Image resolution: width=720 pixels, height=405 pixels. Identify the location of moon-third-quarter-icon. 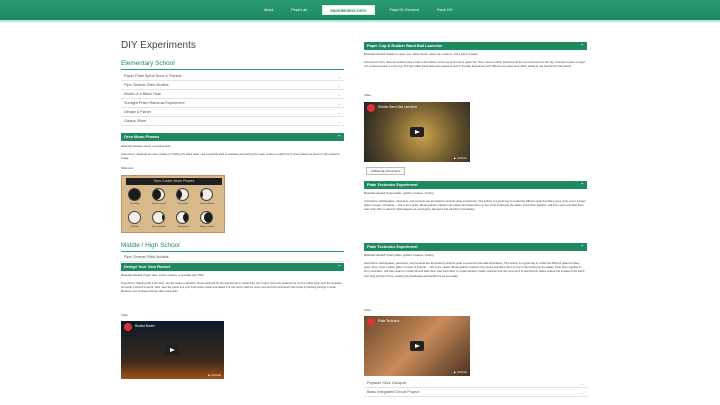
(182, 217).